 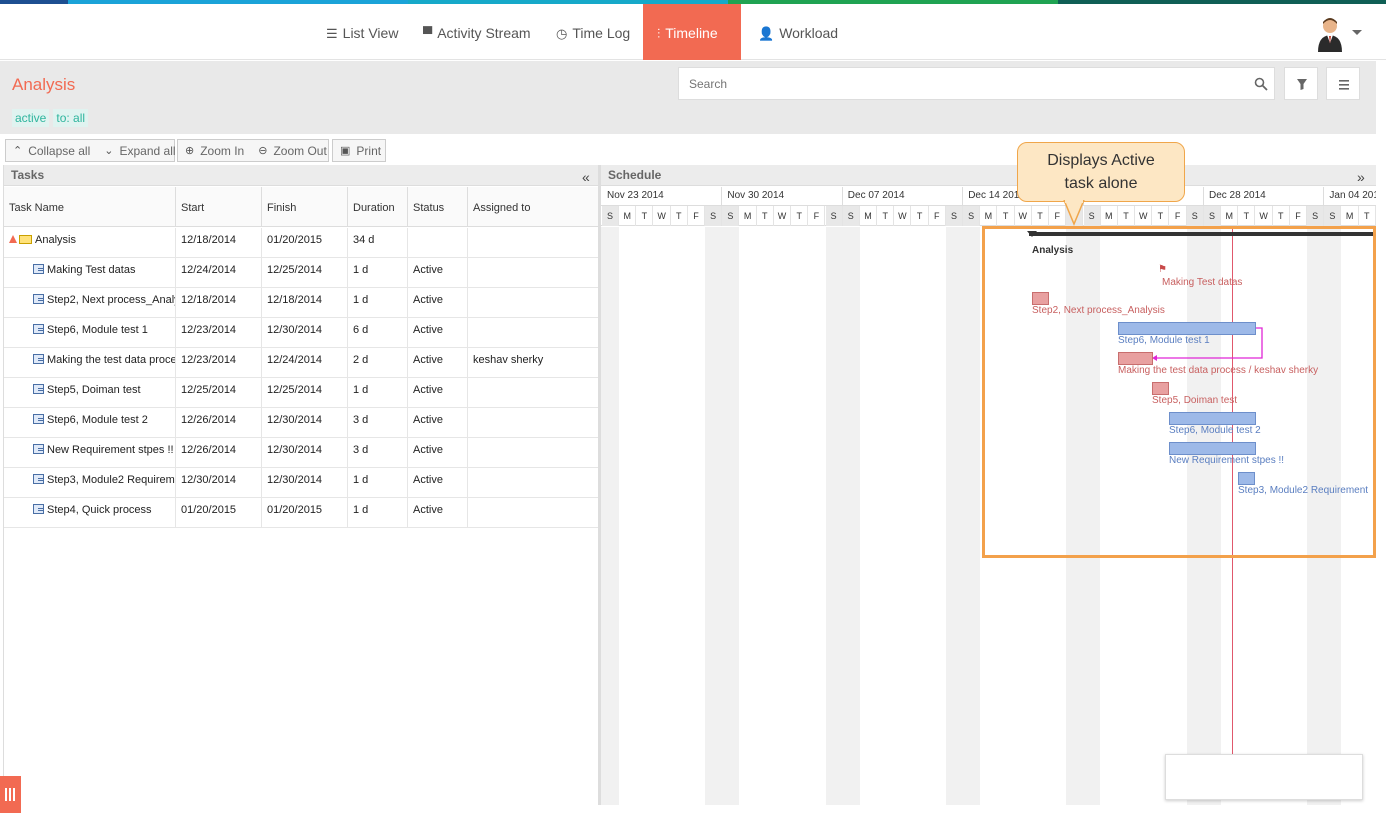 What do you see at coordinates (97, 330) in the screenshot?
I see `name-text: Step6, Module test 1` at bounding box center [97, 330].